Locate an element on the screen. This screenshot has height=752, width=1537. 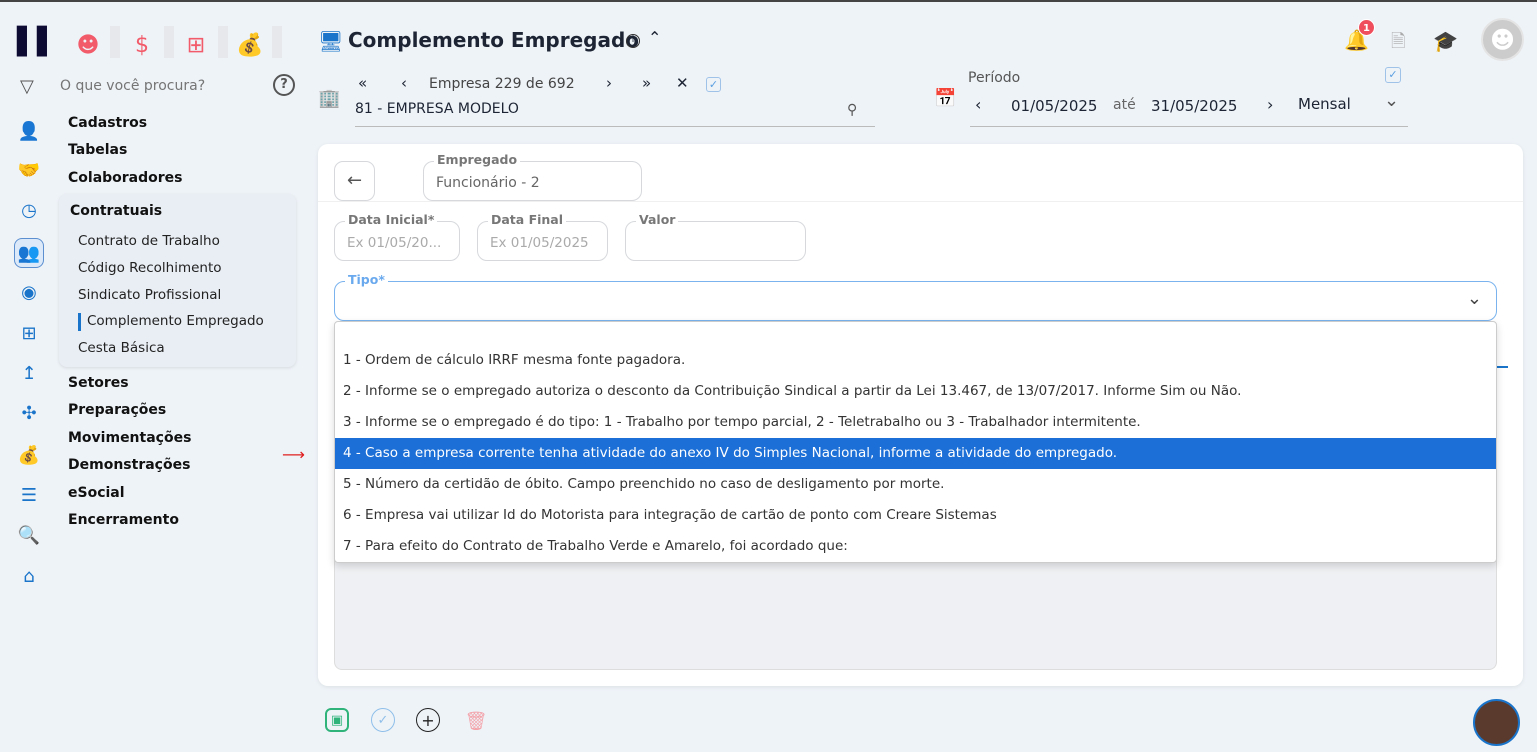
search-company-icon: ⚲ is located at coordinates (852, 110).